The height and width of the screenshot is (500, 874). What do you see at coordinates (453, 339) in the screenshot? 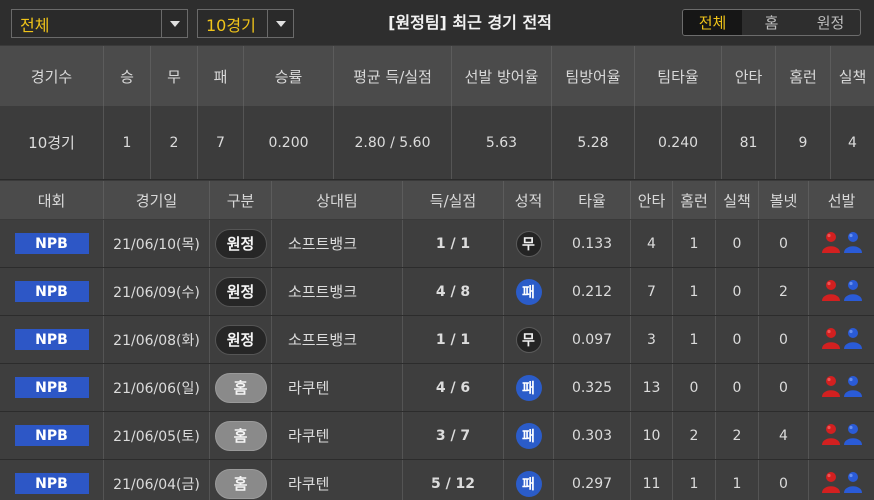
I see `score: 1 / 1` at bounding box center [453, 339].